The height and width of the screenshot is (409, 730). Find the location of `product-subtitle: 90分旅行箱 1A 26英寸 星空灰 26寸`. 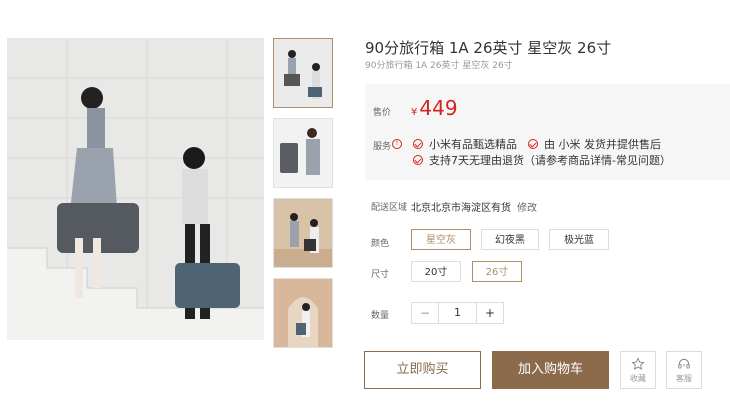

product-subtitle: 90分旅行箱 1A 26英寸 星空灰 26寸 is located at coordinates (439, 66).